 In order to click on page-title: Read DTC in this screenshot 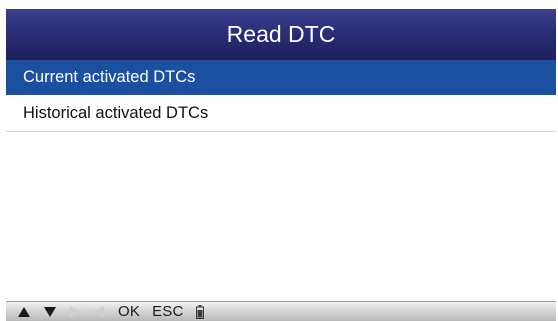, I will do `click(281, 34)`.